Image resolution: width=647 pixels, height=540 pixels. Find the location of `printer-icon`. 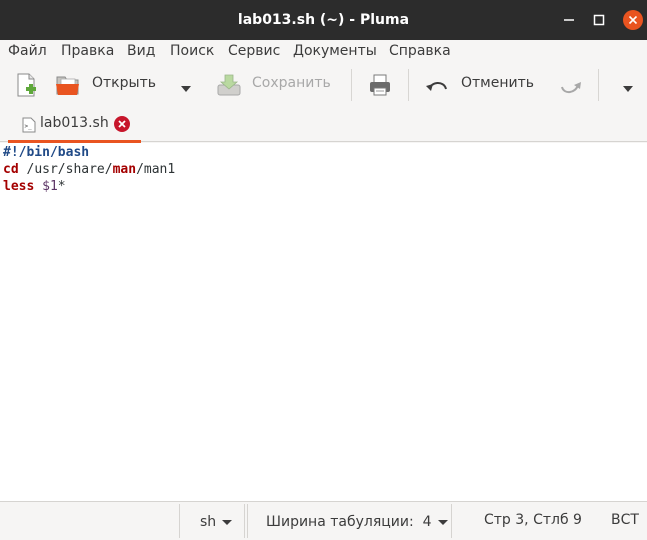

printer-icon is located at coordinates (380, 85).